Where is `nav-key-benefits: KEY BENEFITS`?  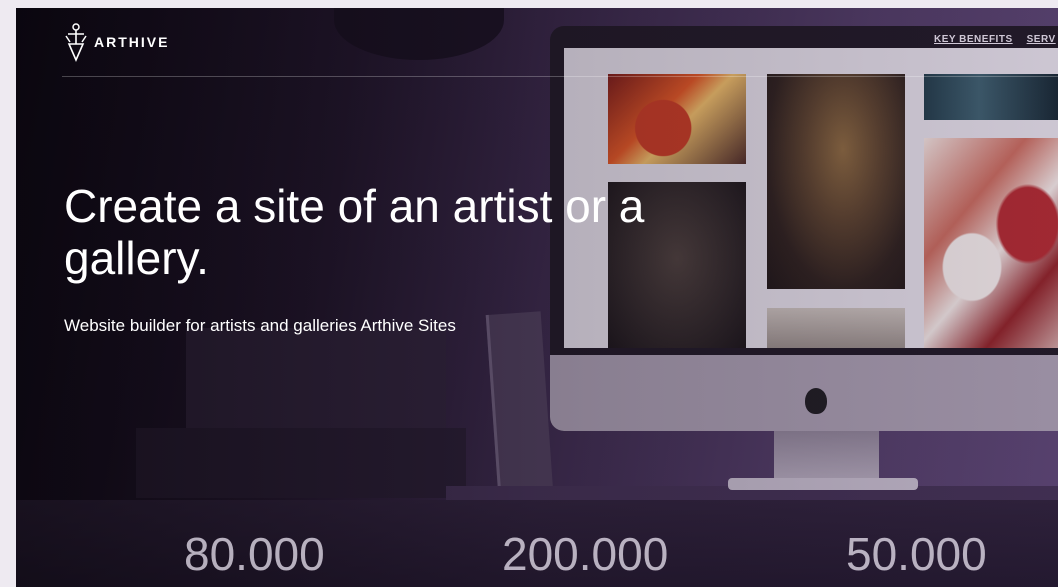 nav-key-benefits: KEY BENEFITS is located at coordinates (973, 39).